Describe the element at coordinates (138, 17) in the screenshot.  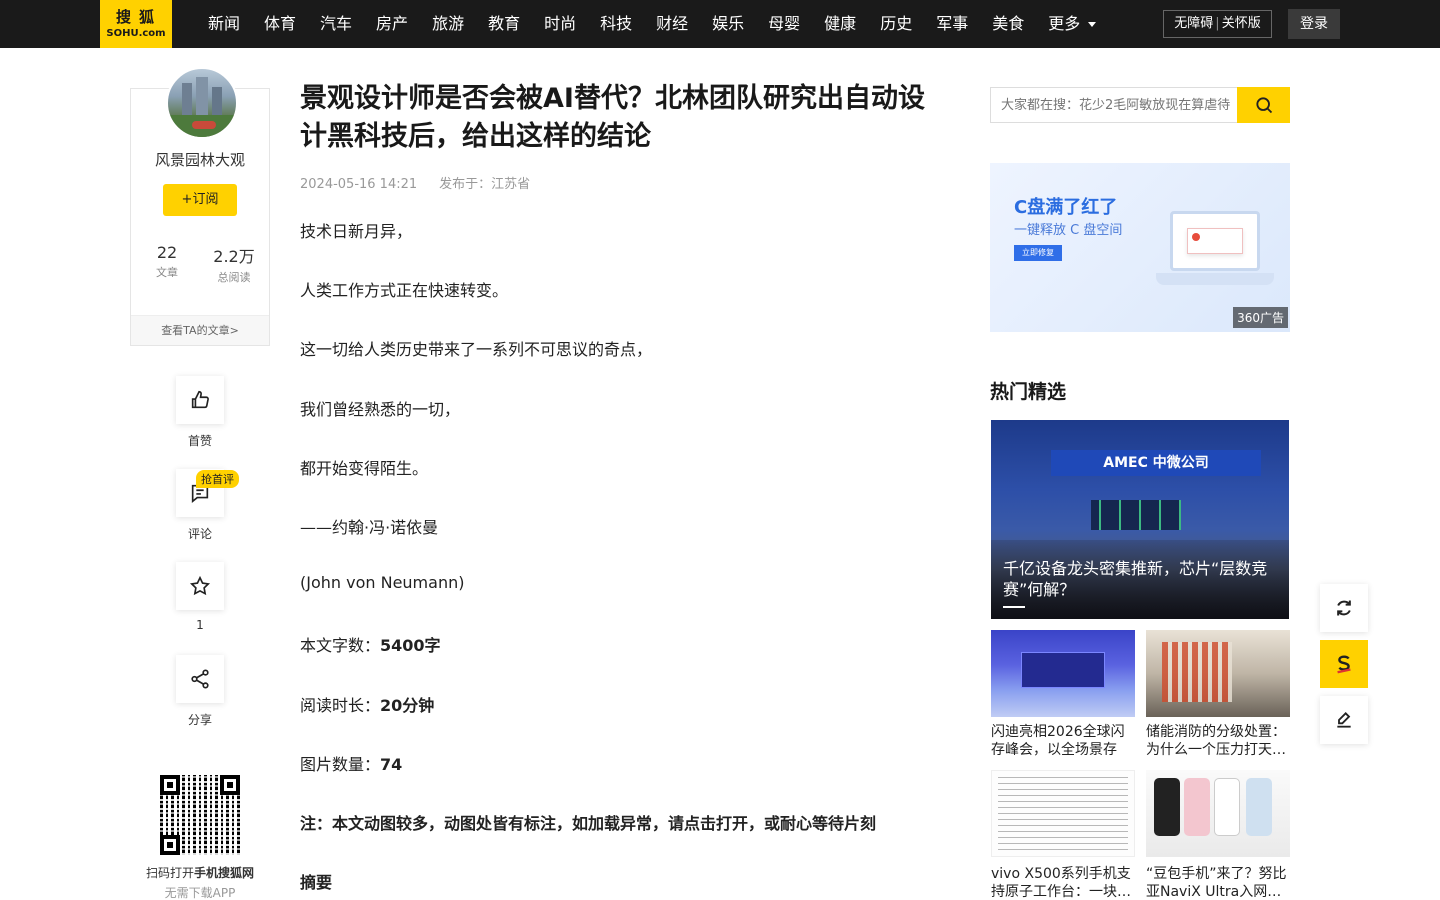
I see `logo-chinese: 搜狐` at that location.